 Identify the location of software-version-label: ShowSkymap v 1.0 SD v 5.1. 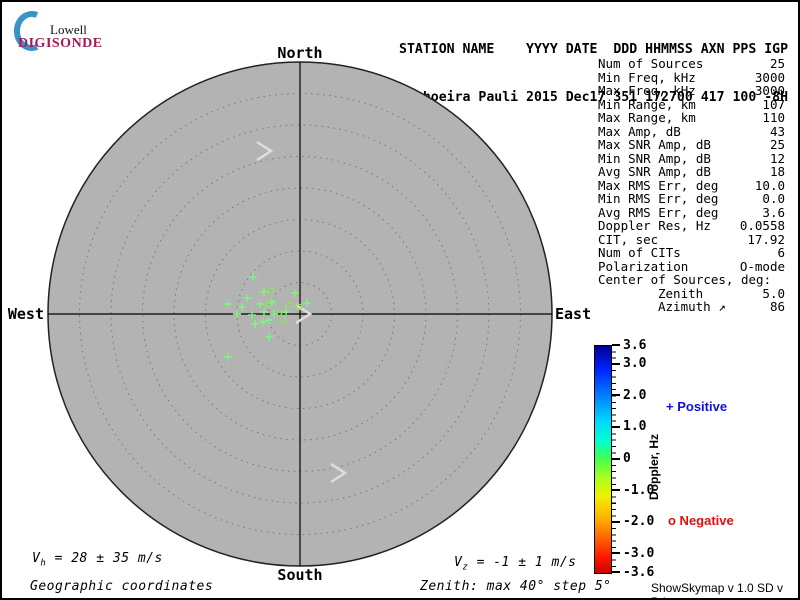
(717, 589).